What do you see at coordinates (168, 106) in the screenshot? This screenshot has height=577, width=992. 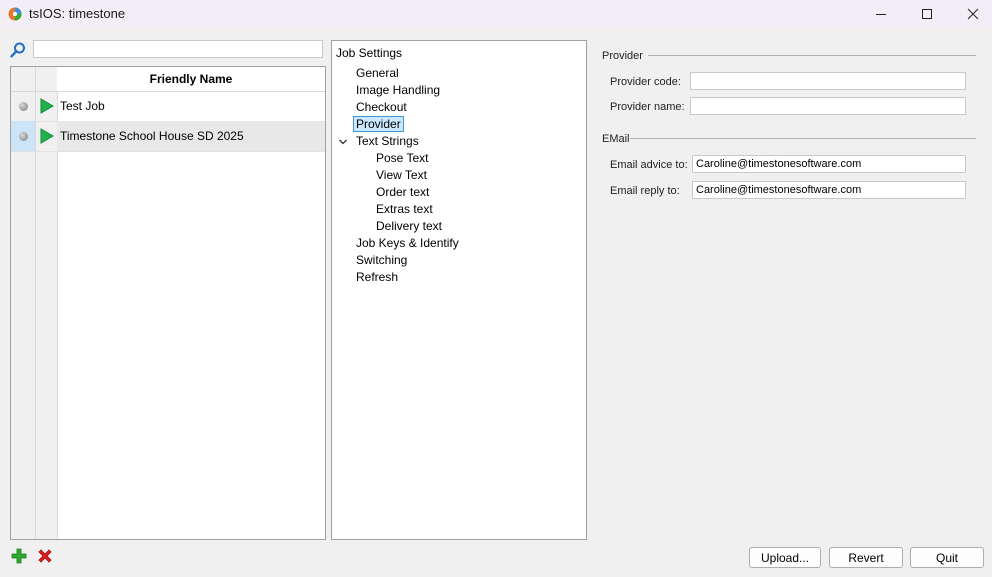 I see `table-row: Test Job` at bounding box center [168, 106].